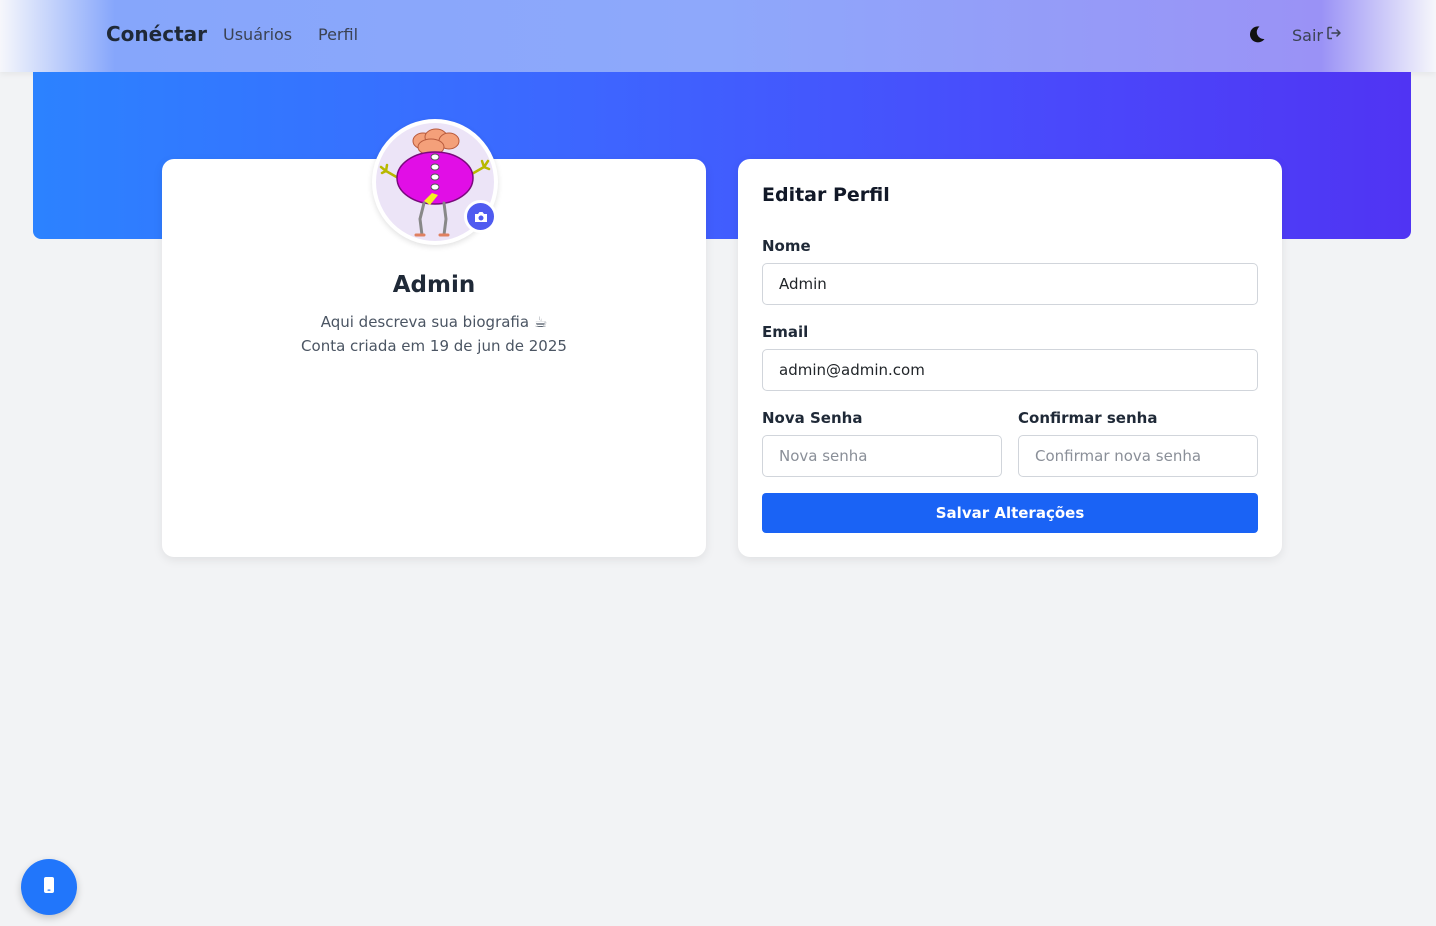 The width and height of the screenshot is (1436, 926). I want to click on camera-icon, so click(480, 216).